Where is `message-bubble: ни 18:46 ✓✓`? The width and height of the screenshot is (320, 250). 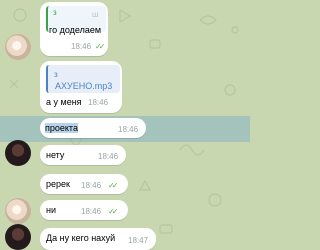 message-bubble: ни 18:46 ✓✓ is located at coordinates (84, 210).